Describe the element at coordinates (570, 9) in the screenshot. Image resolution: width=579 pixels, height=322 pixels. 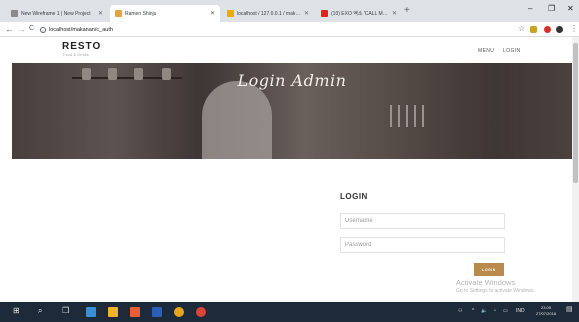
I see `close-window-button: ✕` at that location.